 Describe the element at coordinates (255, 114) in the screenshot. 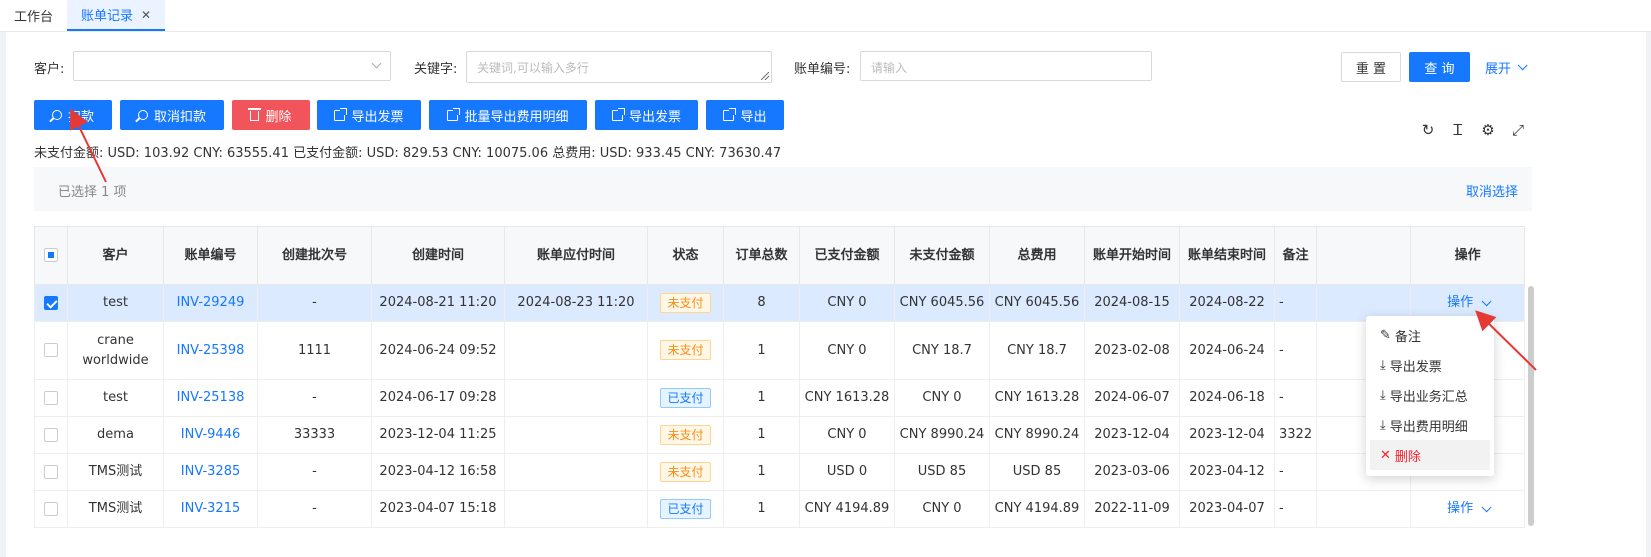

I see `trash-icon` at that location.